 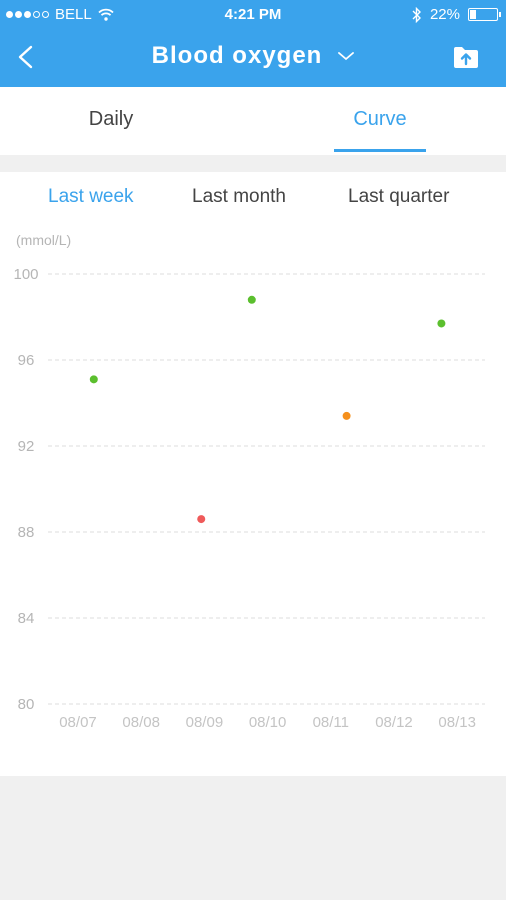 I want to click on tab-daily: Daily, so click(x=111, y=121).